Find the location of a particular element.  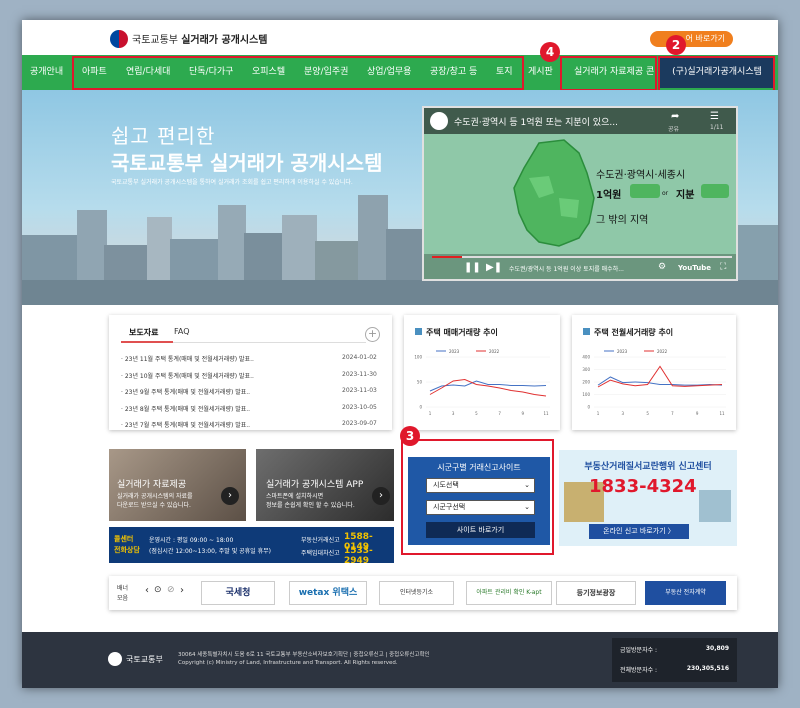

app-banner-desc1: 스마트폰에 설치하시면 is located at coordinates (295, 496).